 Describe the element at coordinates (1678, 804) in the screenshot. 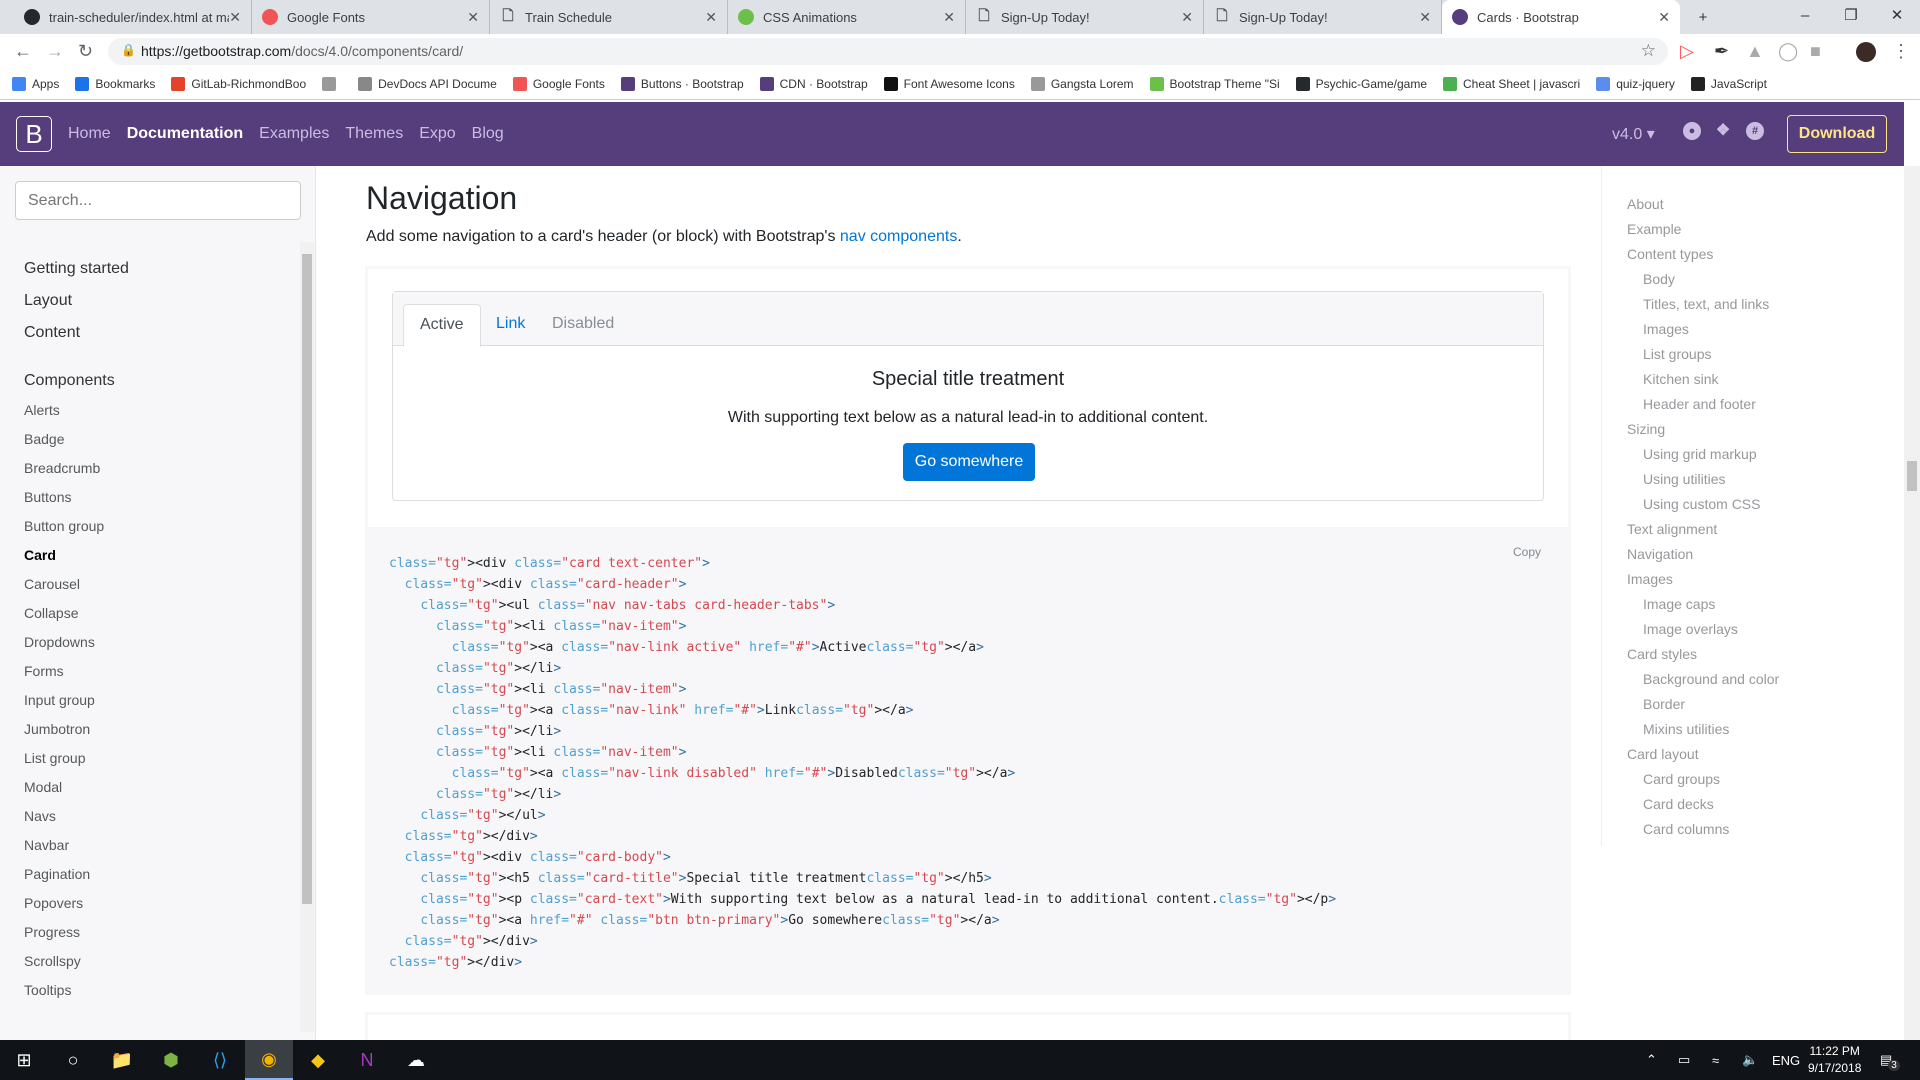

I see `toc-item: Card decks` at that location.